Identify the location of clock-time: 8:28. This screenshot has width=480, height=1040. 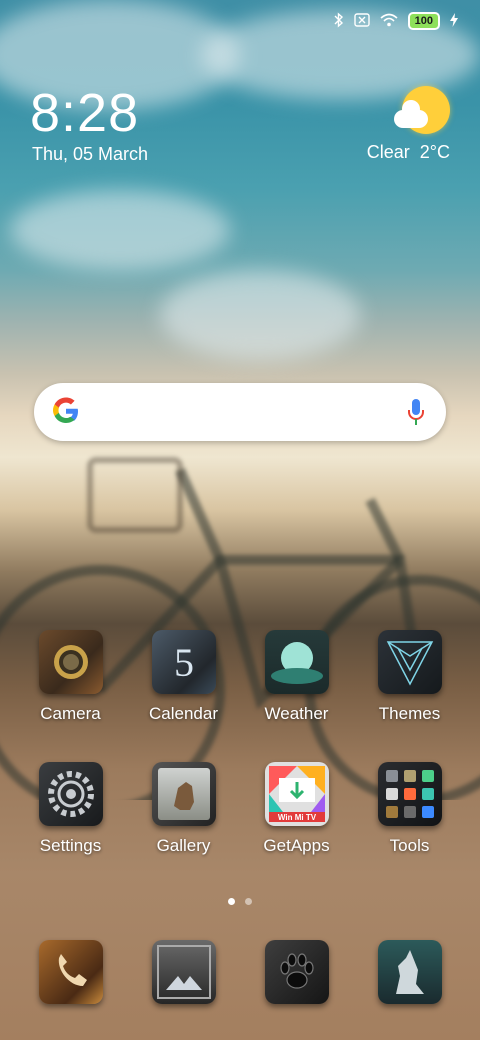
(84, 113).